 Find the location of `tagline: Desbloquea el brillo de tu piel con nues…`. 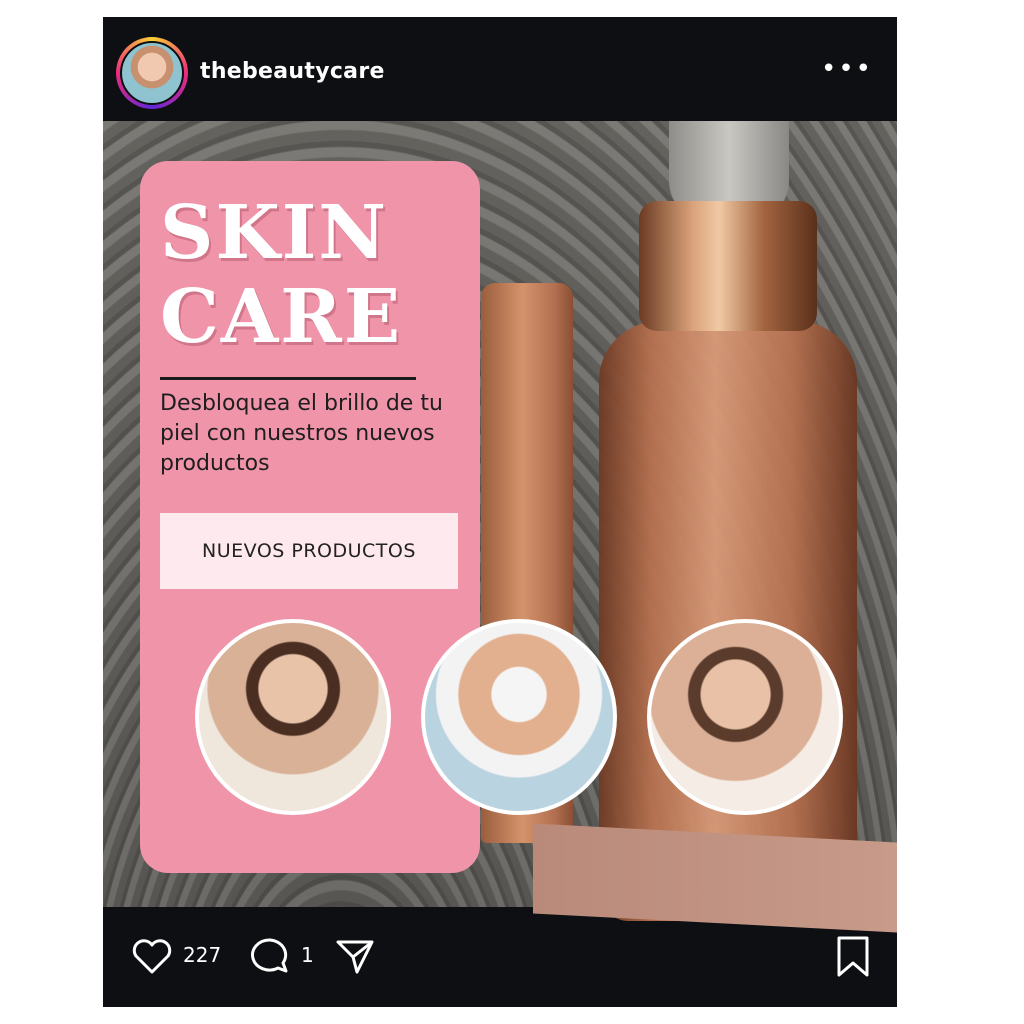

tagline: Desbloquea el brillo de tu piel con nues… is located at coordinates (301, 433).